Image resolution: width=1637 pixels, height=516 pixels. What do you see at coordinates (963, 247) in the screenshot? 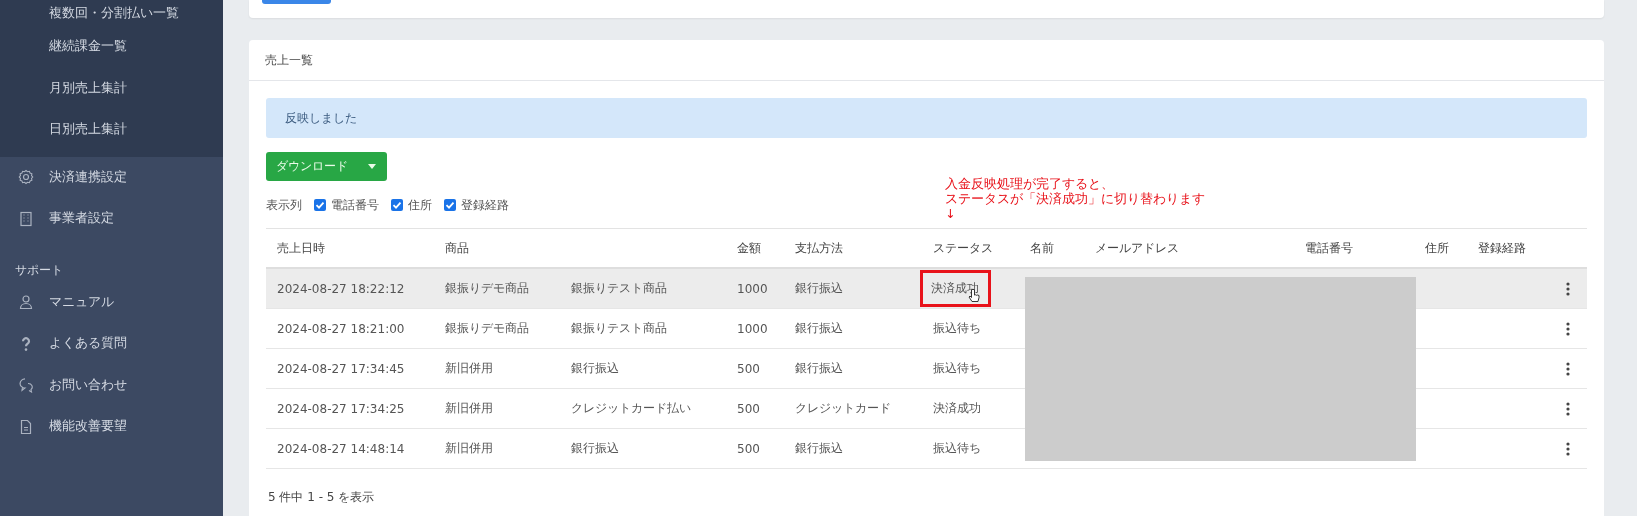
I see `column-header: ステータス` at bounding box center [963, 247].